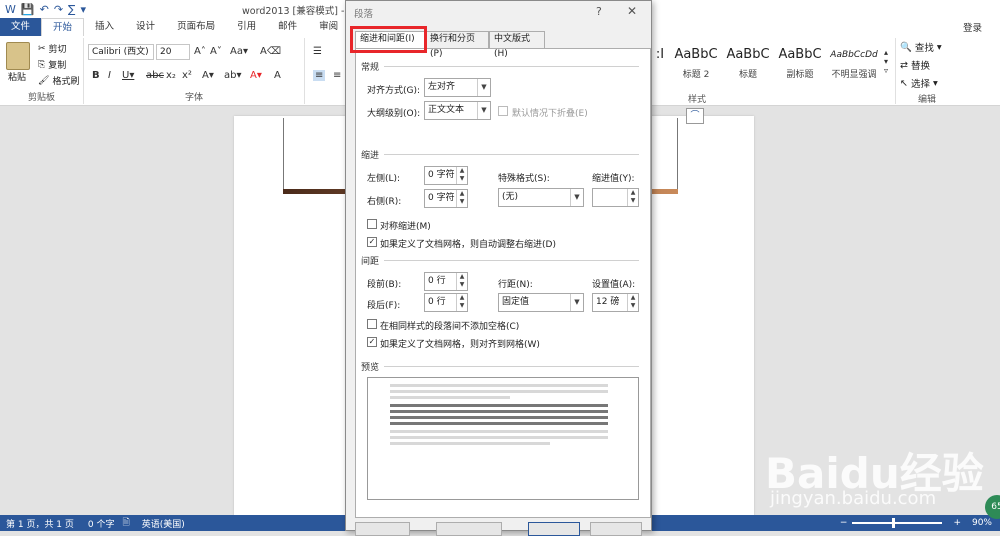  Describe the element at coordinates (939, 47) in the screenshot. I see `chevron-down-icon: ▾` at that location.